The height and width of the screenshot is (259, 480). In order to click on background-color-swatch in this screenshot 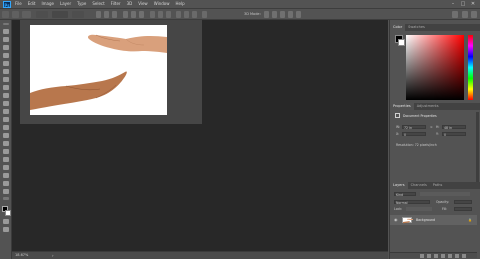, I will do `click(8, 213)`.